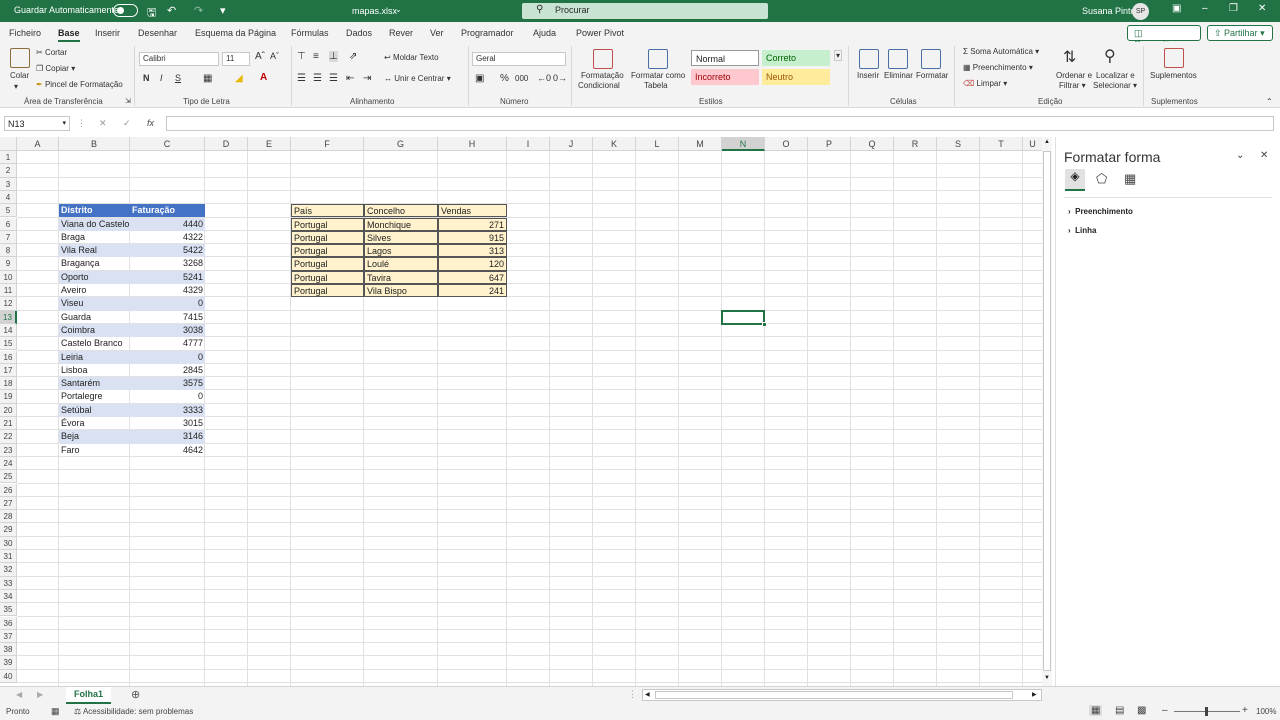  Describe the element at coordinates (571, 144) in the screenshot. I see `column-header-j: J` at that location.